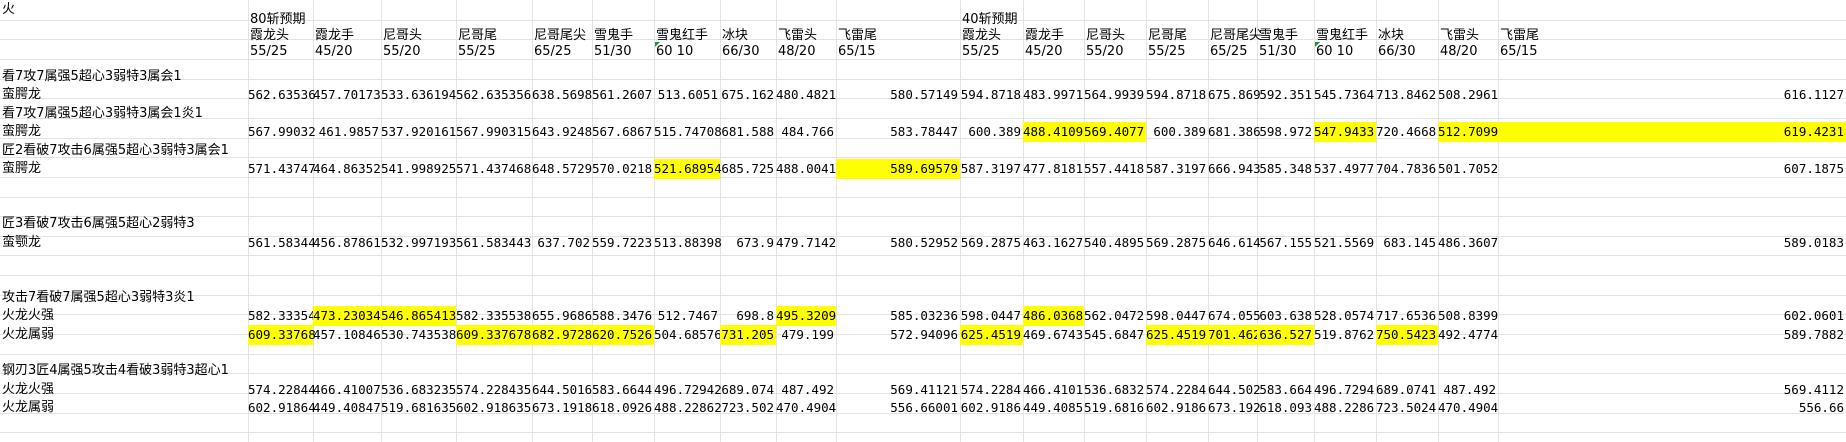 The width and height of the screenshot is (1846, 442). Describe the element at coordinates (494, 169) in the screenshot. I see `cell-value-80: 571.437468` at that location.